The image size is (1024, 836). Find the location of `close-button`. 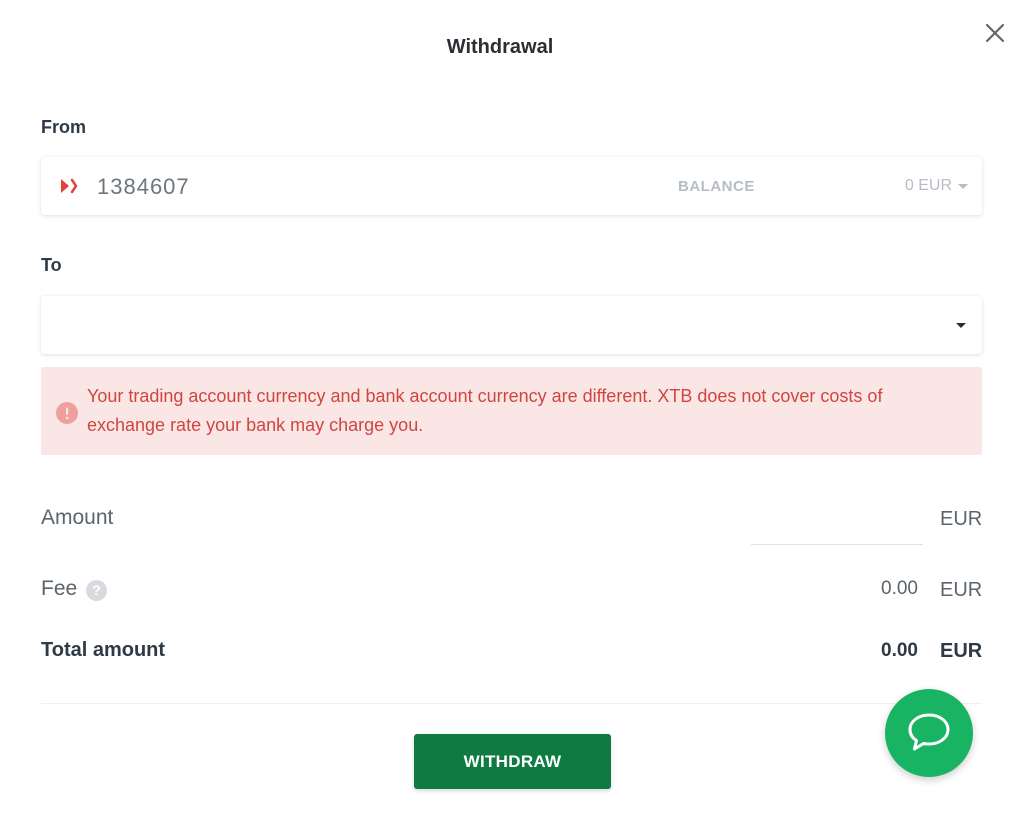

close-button is located at coordinates (995, 33).